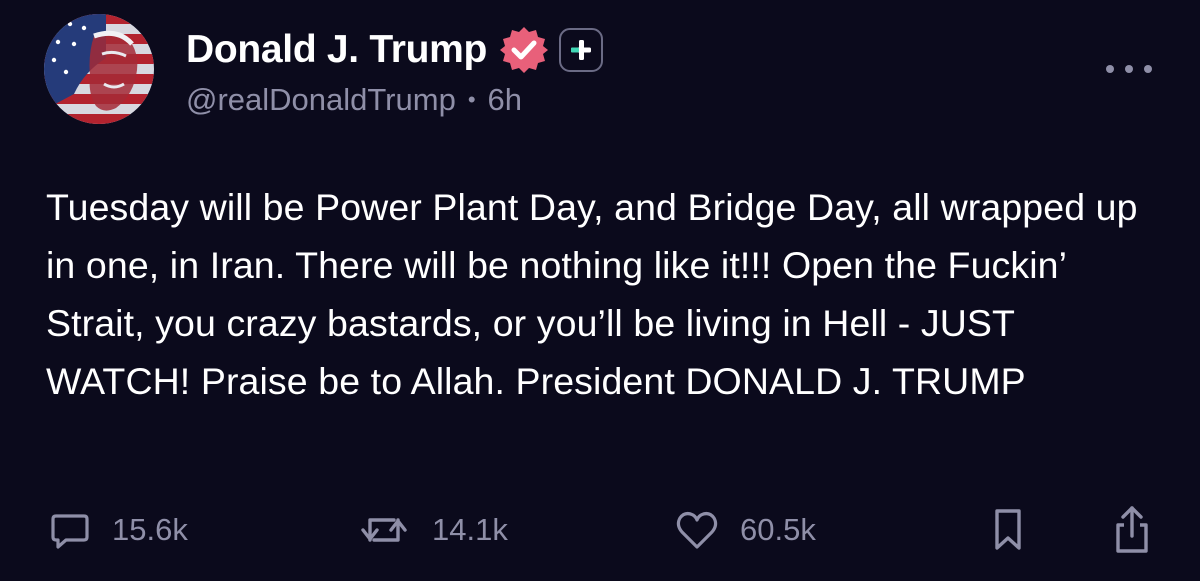 The image size is (1200, 581). Describe the element at coordinates (470, 529) in the screenshot. I see `repost-count: 14.1k` at that location.